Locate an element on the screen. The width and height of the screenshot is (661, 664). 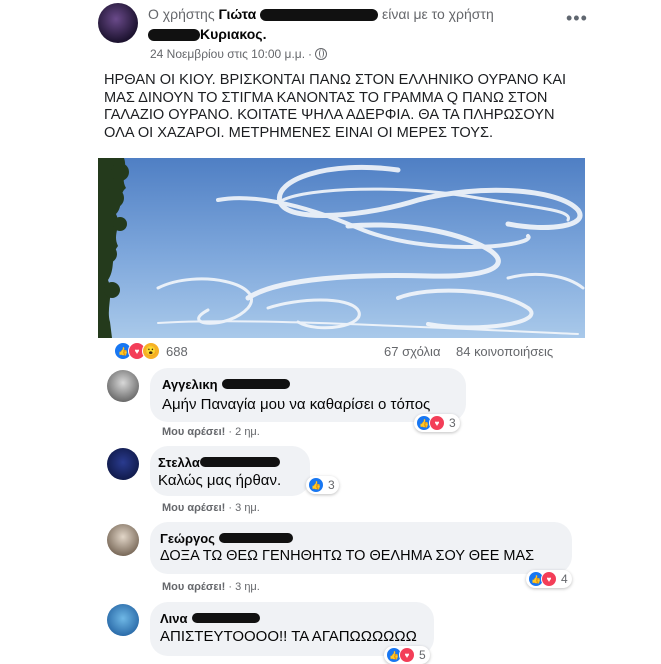
comment-text: Καλώς μας ήρθαν. is located at coordinates (220, 480).